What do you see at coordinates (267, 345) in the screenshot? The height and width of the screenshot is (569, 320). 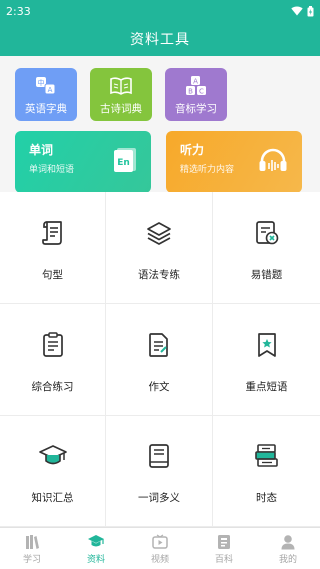 I see `bookmark-star-icon` at bounding box center [267, 345].